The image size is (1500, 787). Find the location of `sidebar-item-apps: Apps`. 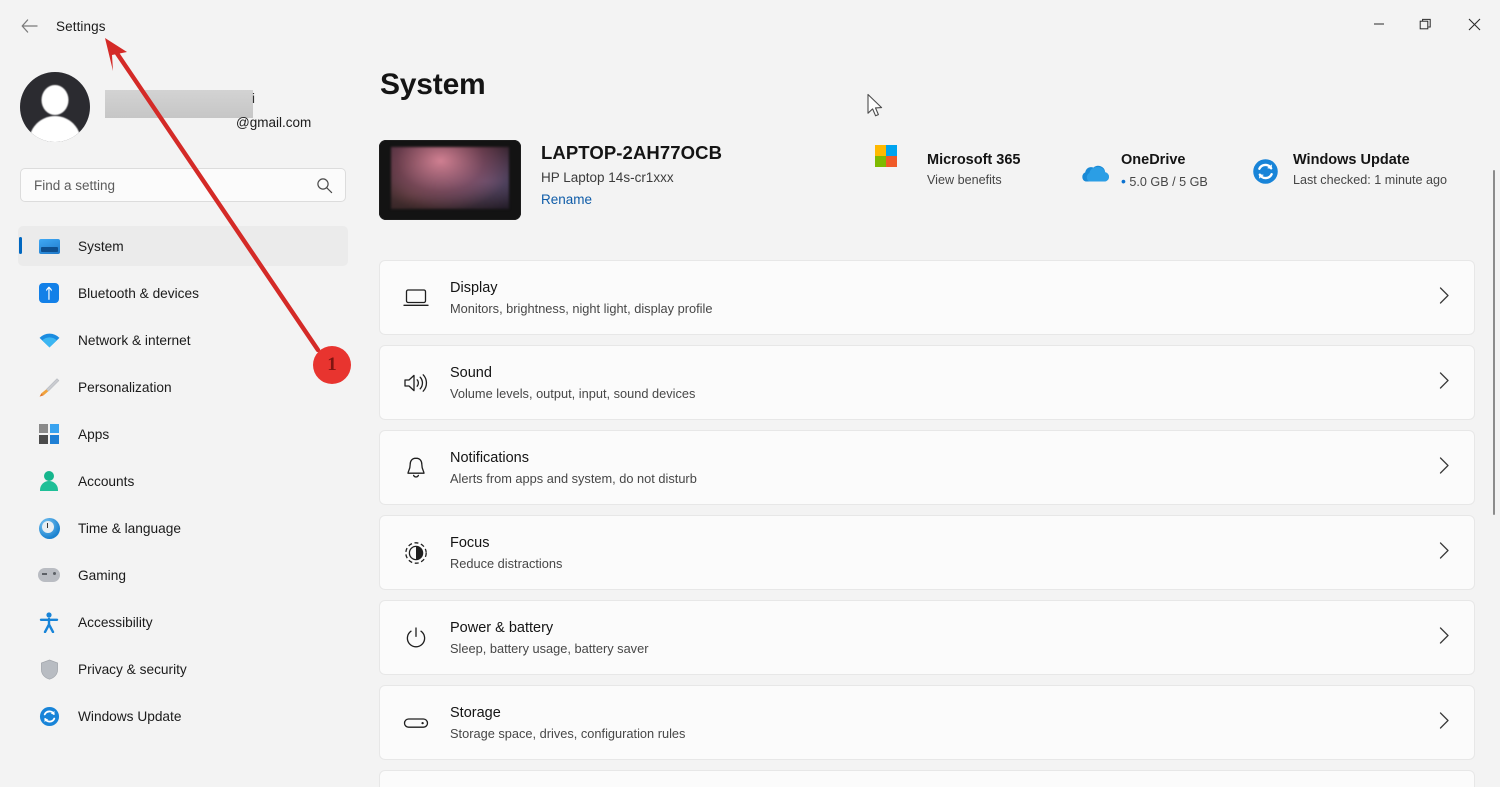

sidebar-item-apps: Apps is located at coordinates (183, 434).